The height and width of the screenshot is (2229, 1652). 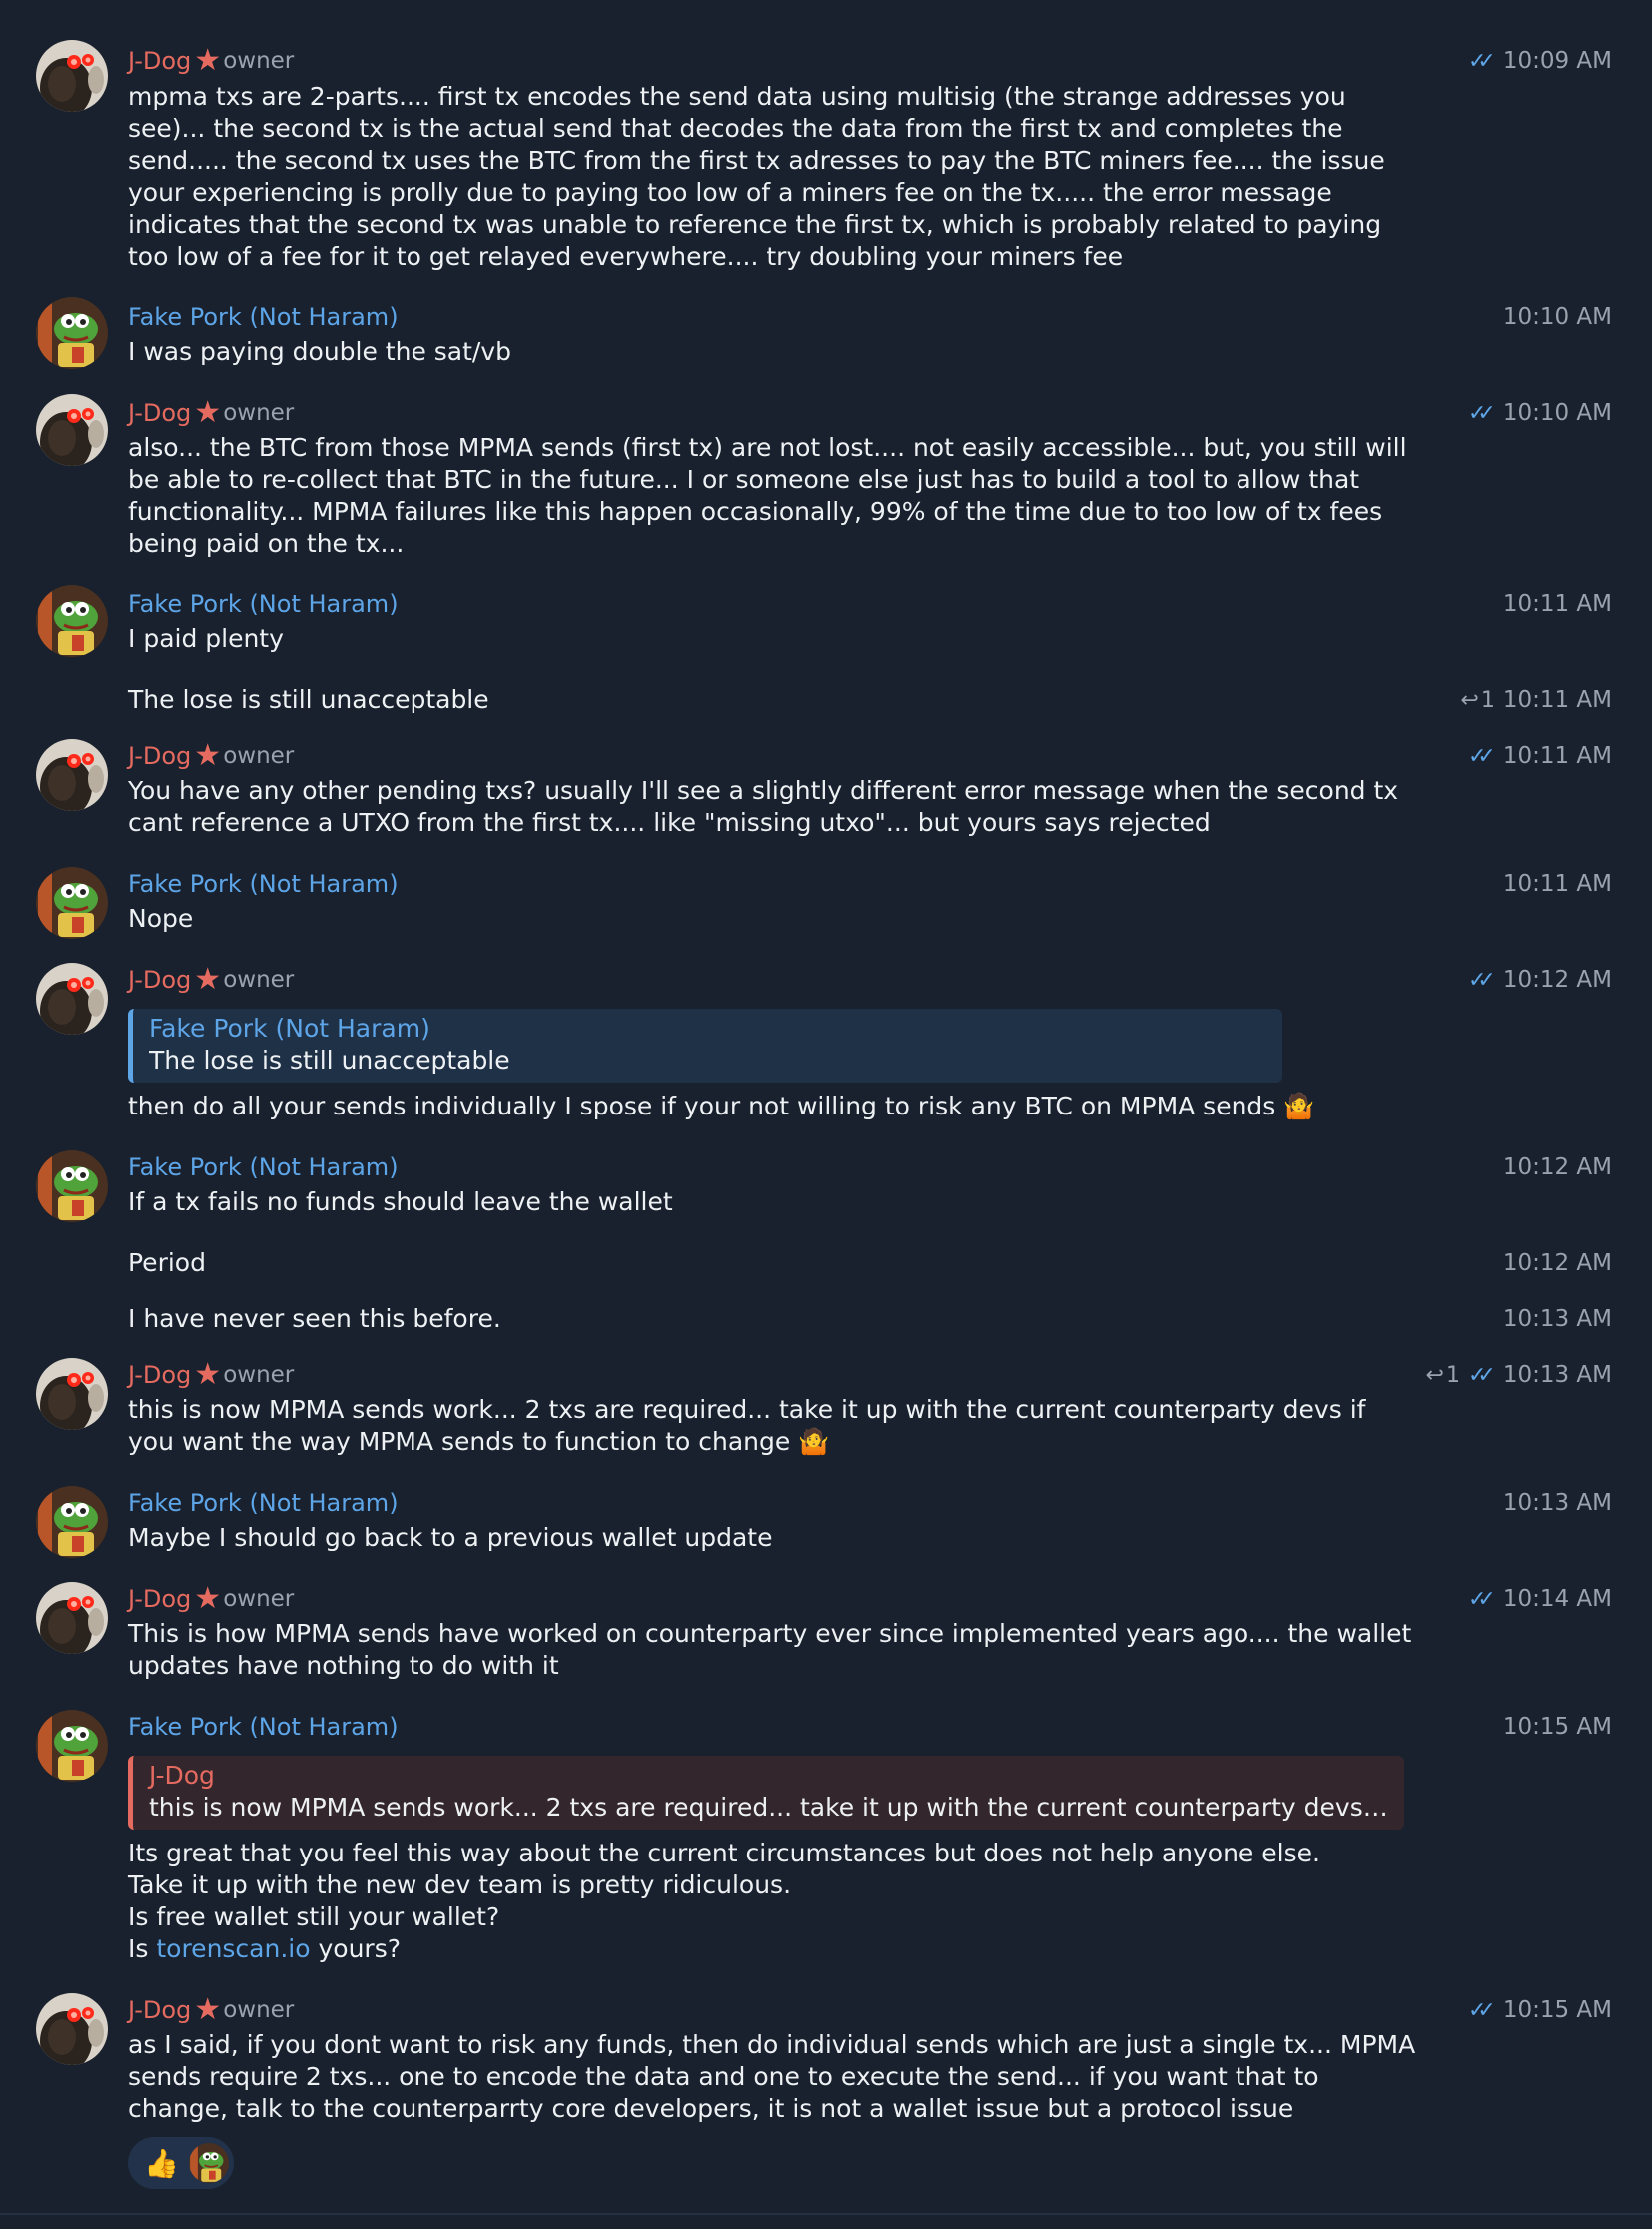 What do you see at coordinates (320, 351) in the screenshot?
I see `message-text: I was paying double the sat/vb` at bounding box center [320, 351].